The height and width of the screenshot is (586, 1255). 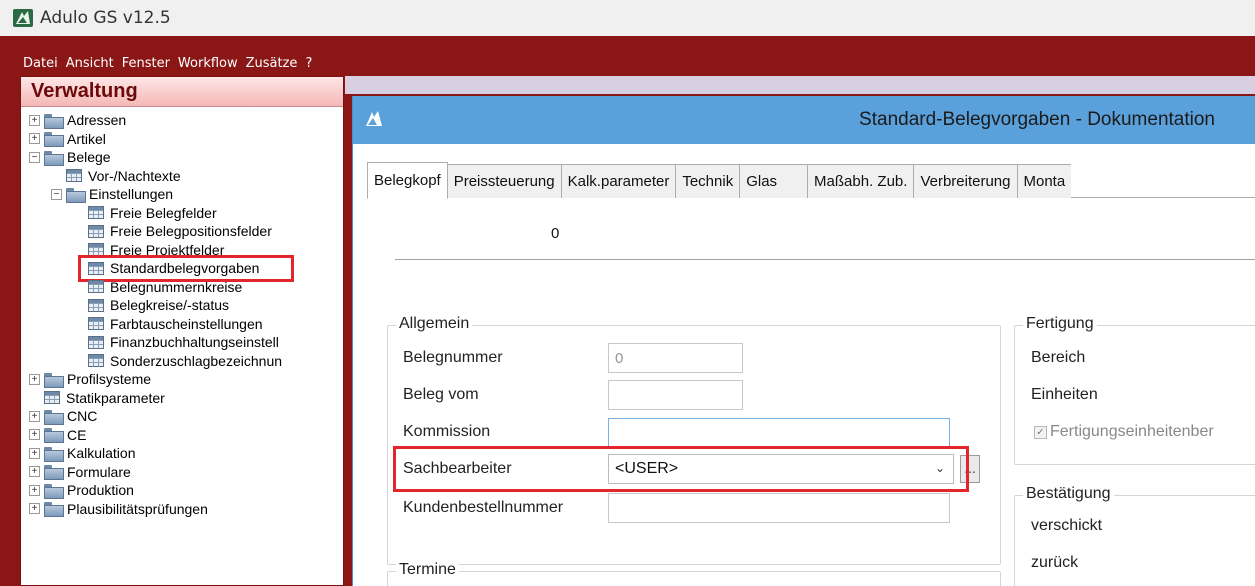 What do you see at coordinates (779, 433) in the screenshot?
I see `kommission-field` at bounding box center [779, 433].